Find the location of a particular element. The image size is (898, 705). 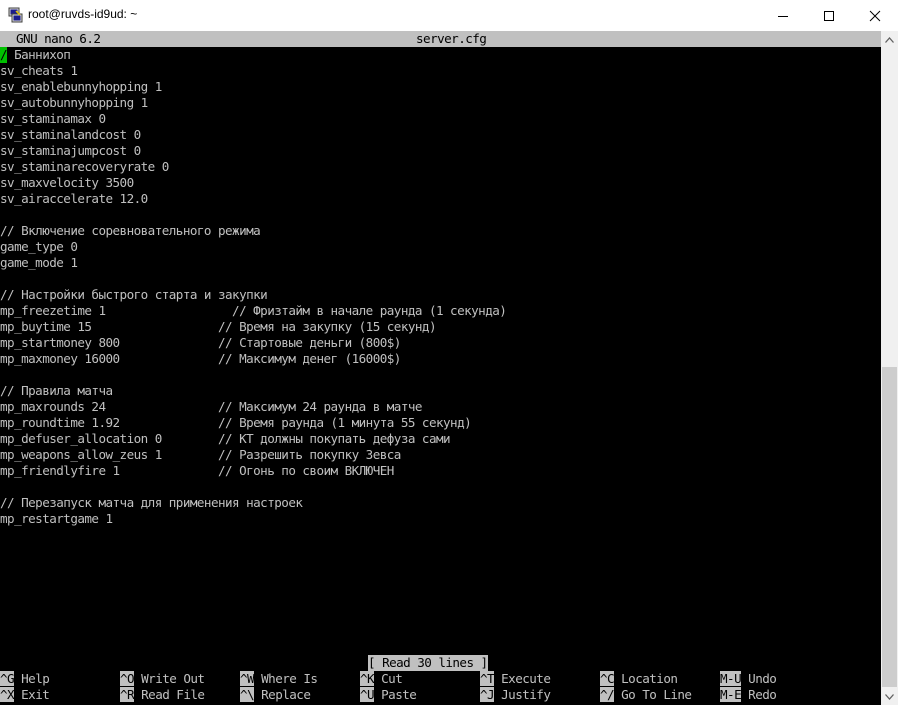

editor-line: sv_airaccelerate 12.0 is located at coordinates (74, 198).